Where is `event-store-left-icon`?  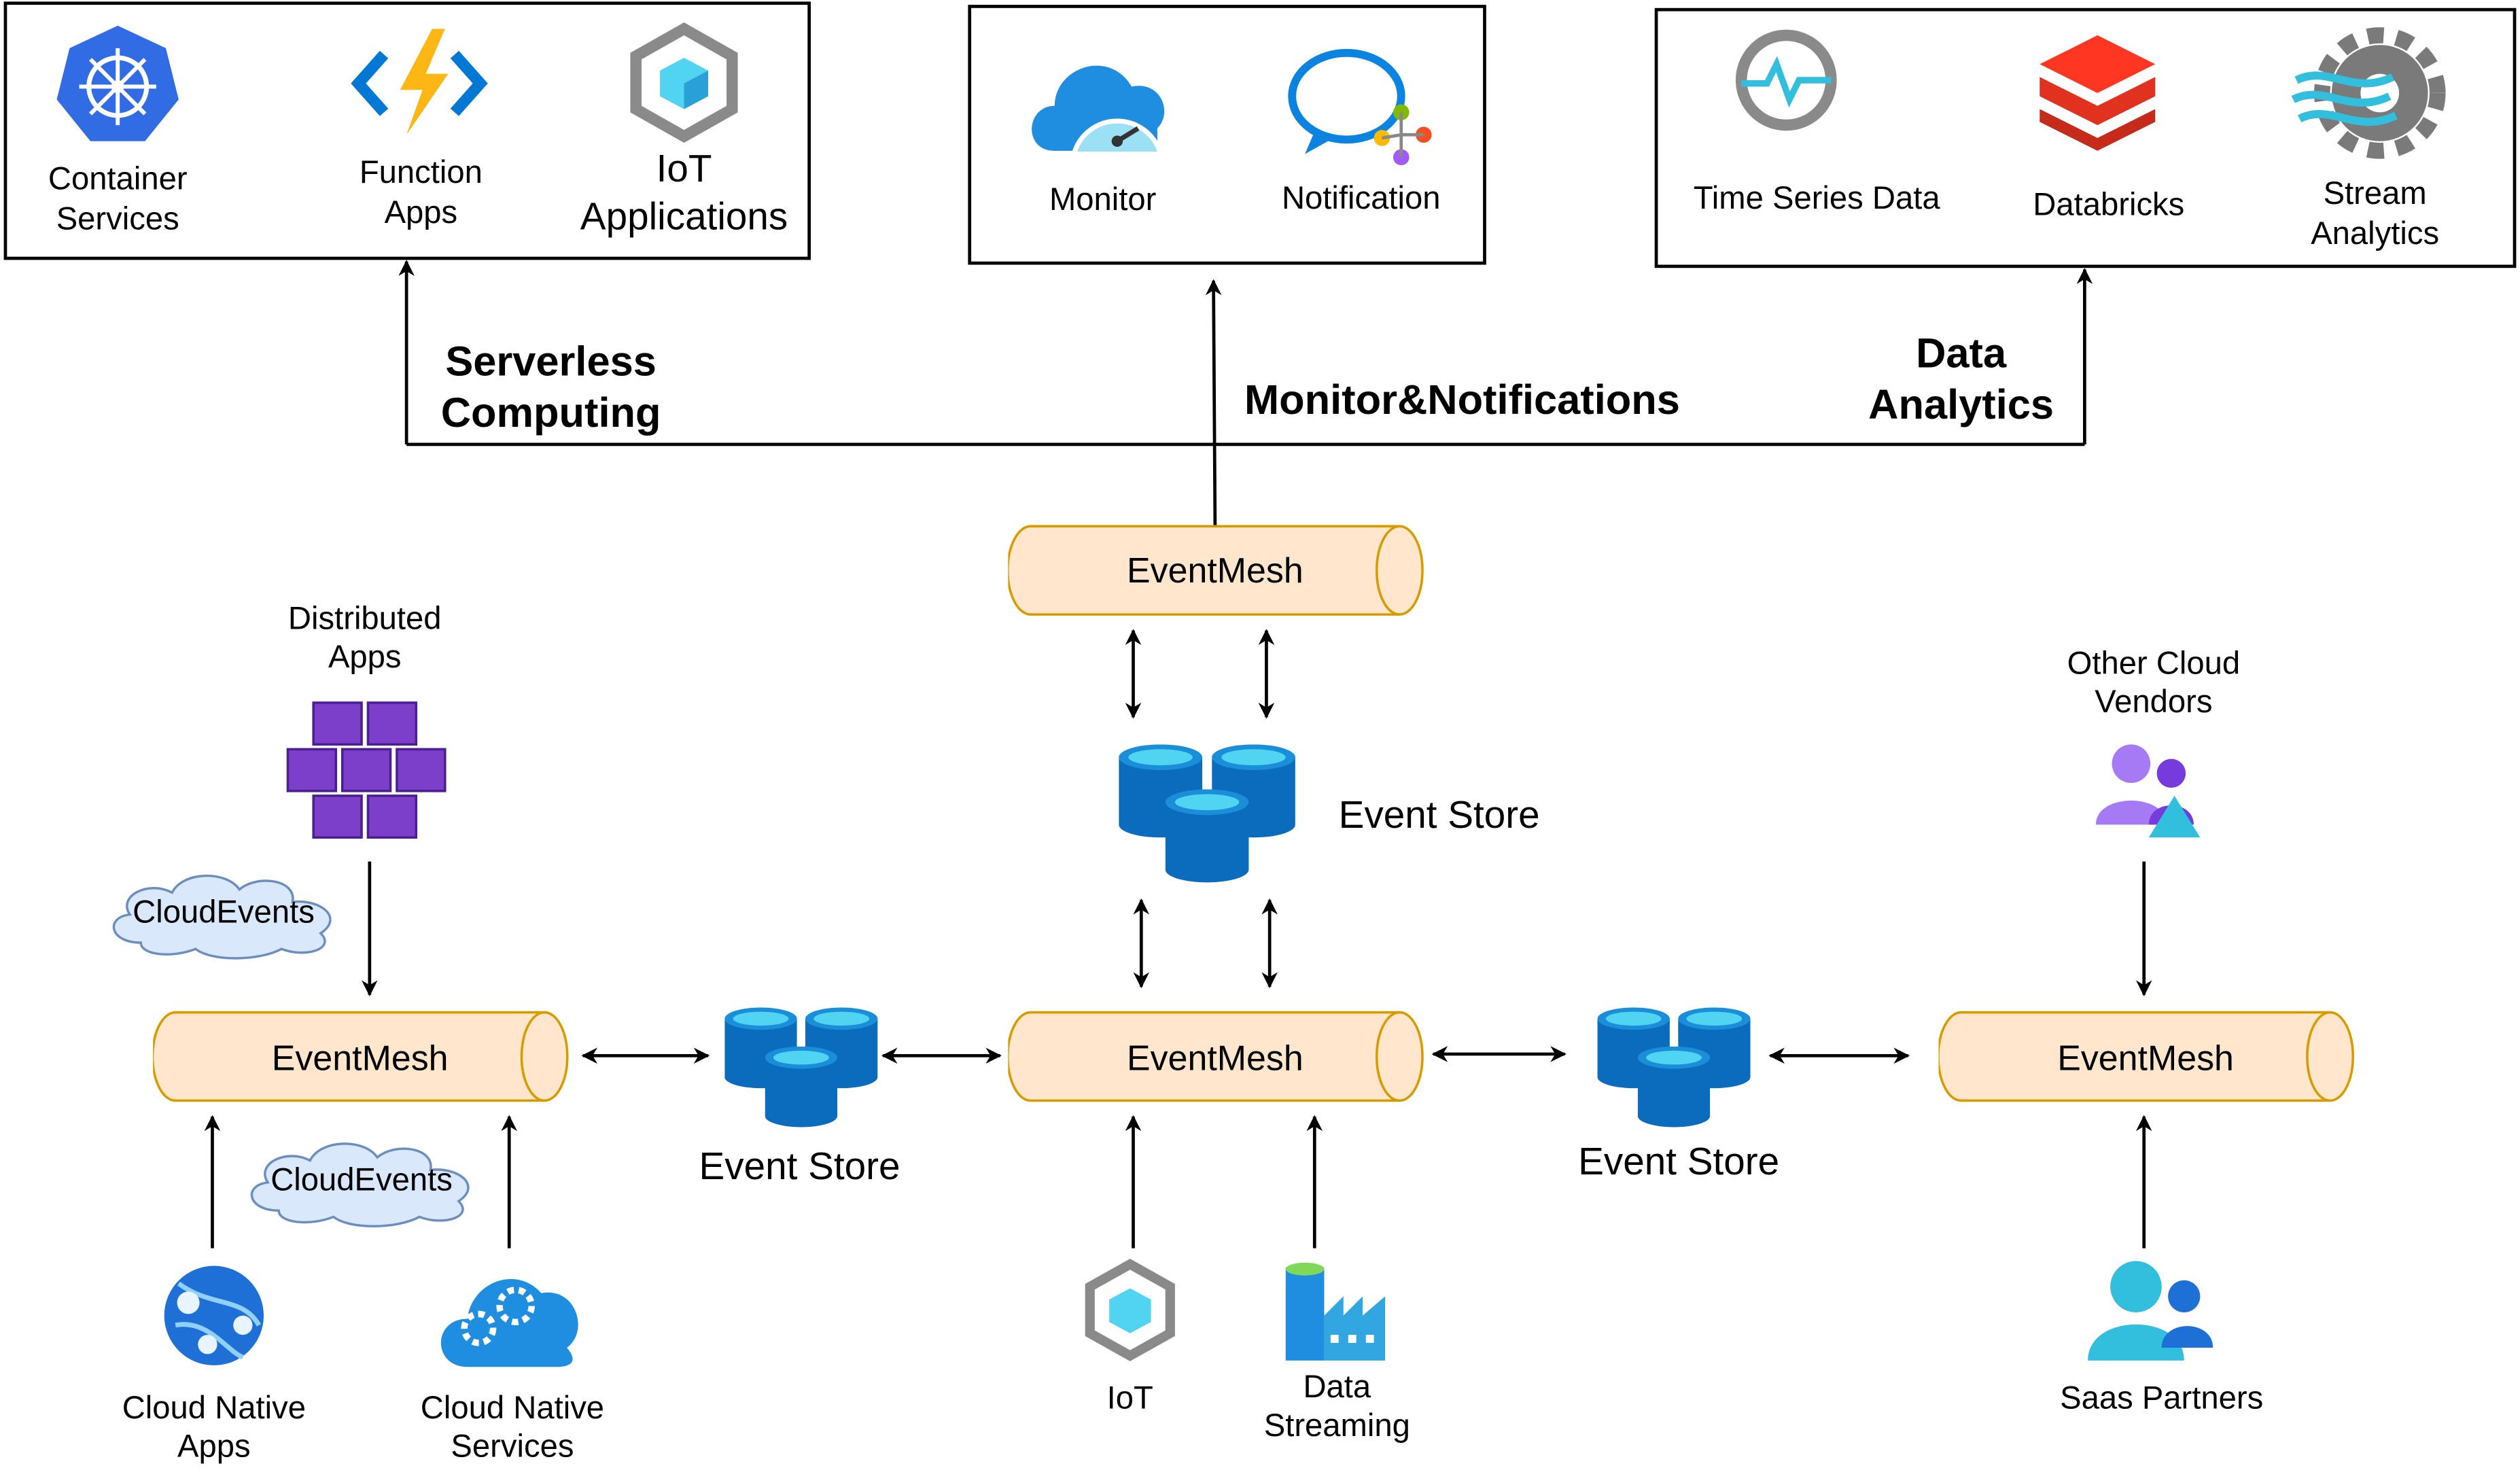
event-store-left-icon is located at coordinates (801, 1067).